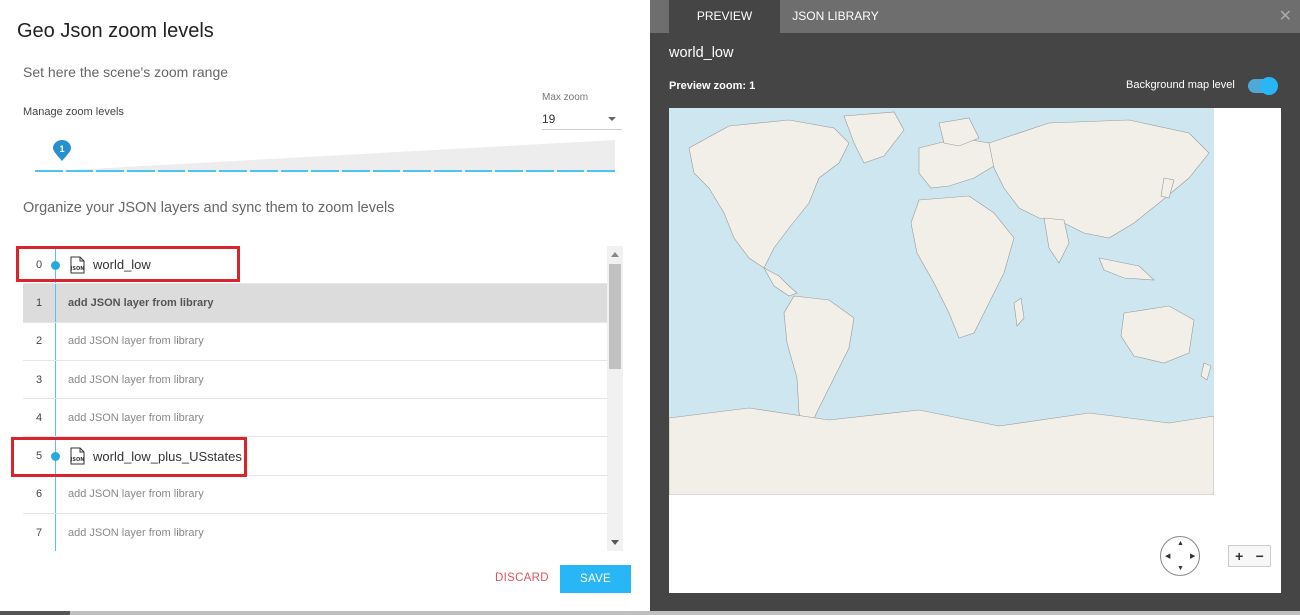 Image resolution: width=1300 pixels, height=615 pixels. I want to click on manage-zoom-label: Manage zoom levels, so click(73, 112).